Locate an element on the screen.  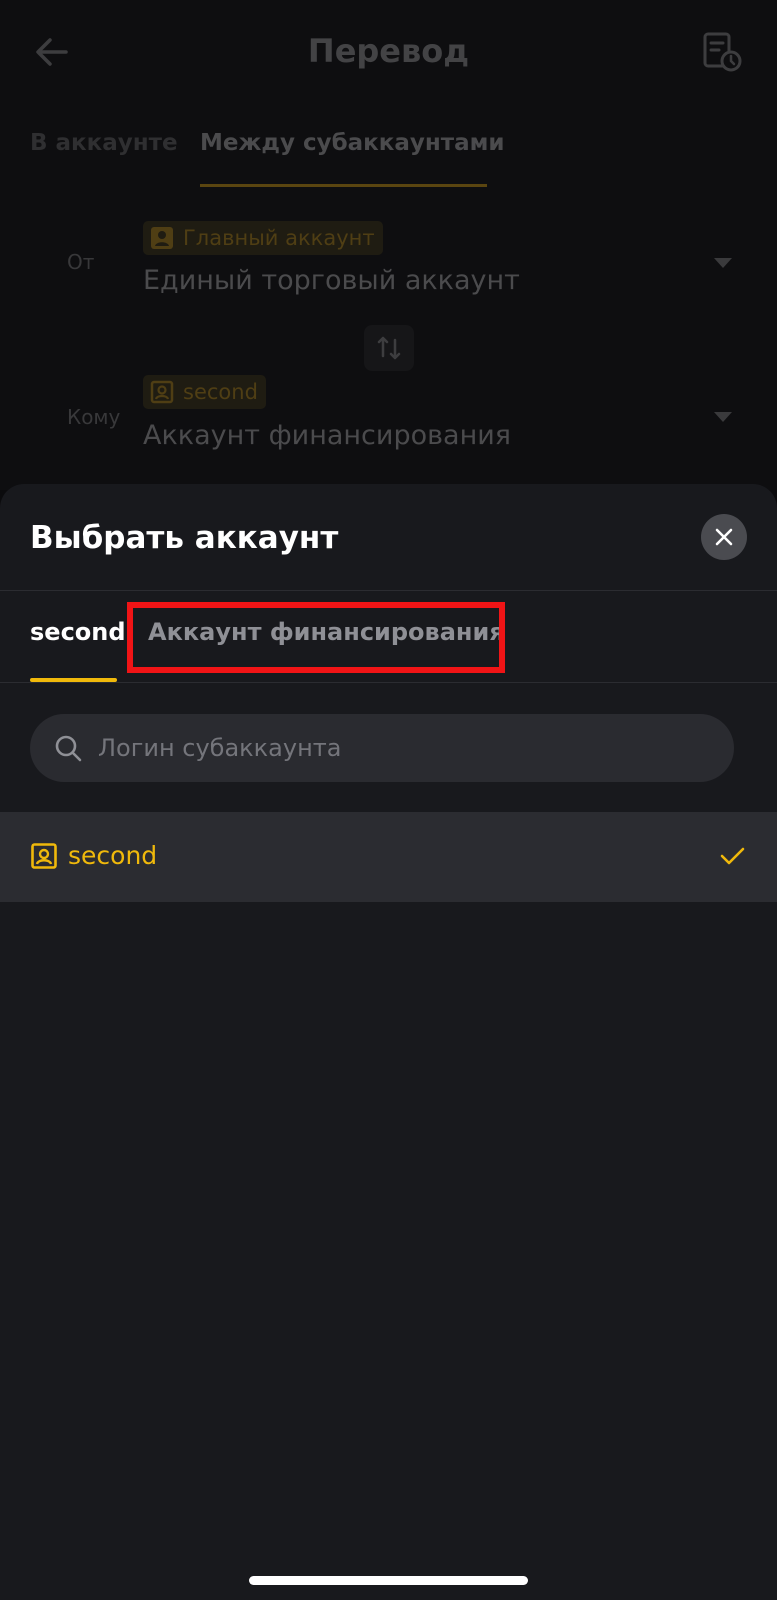
from-account-name: Единый торговый аккаунт is located at coordinates (331, 280).